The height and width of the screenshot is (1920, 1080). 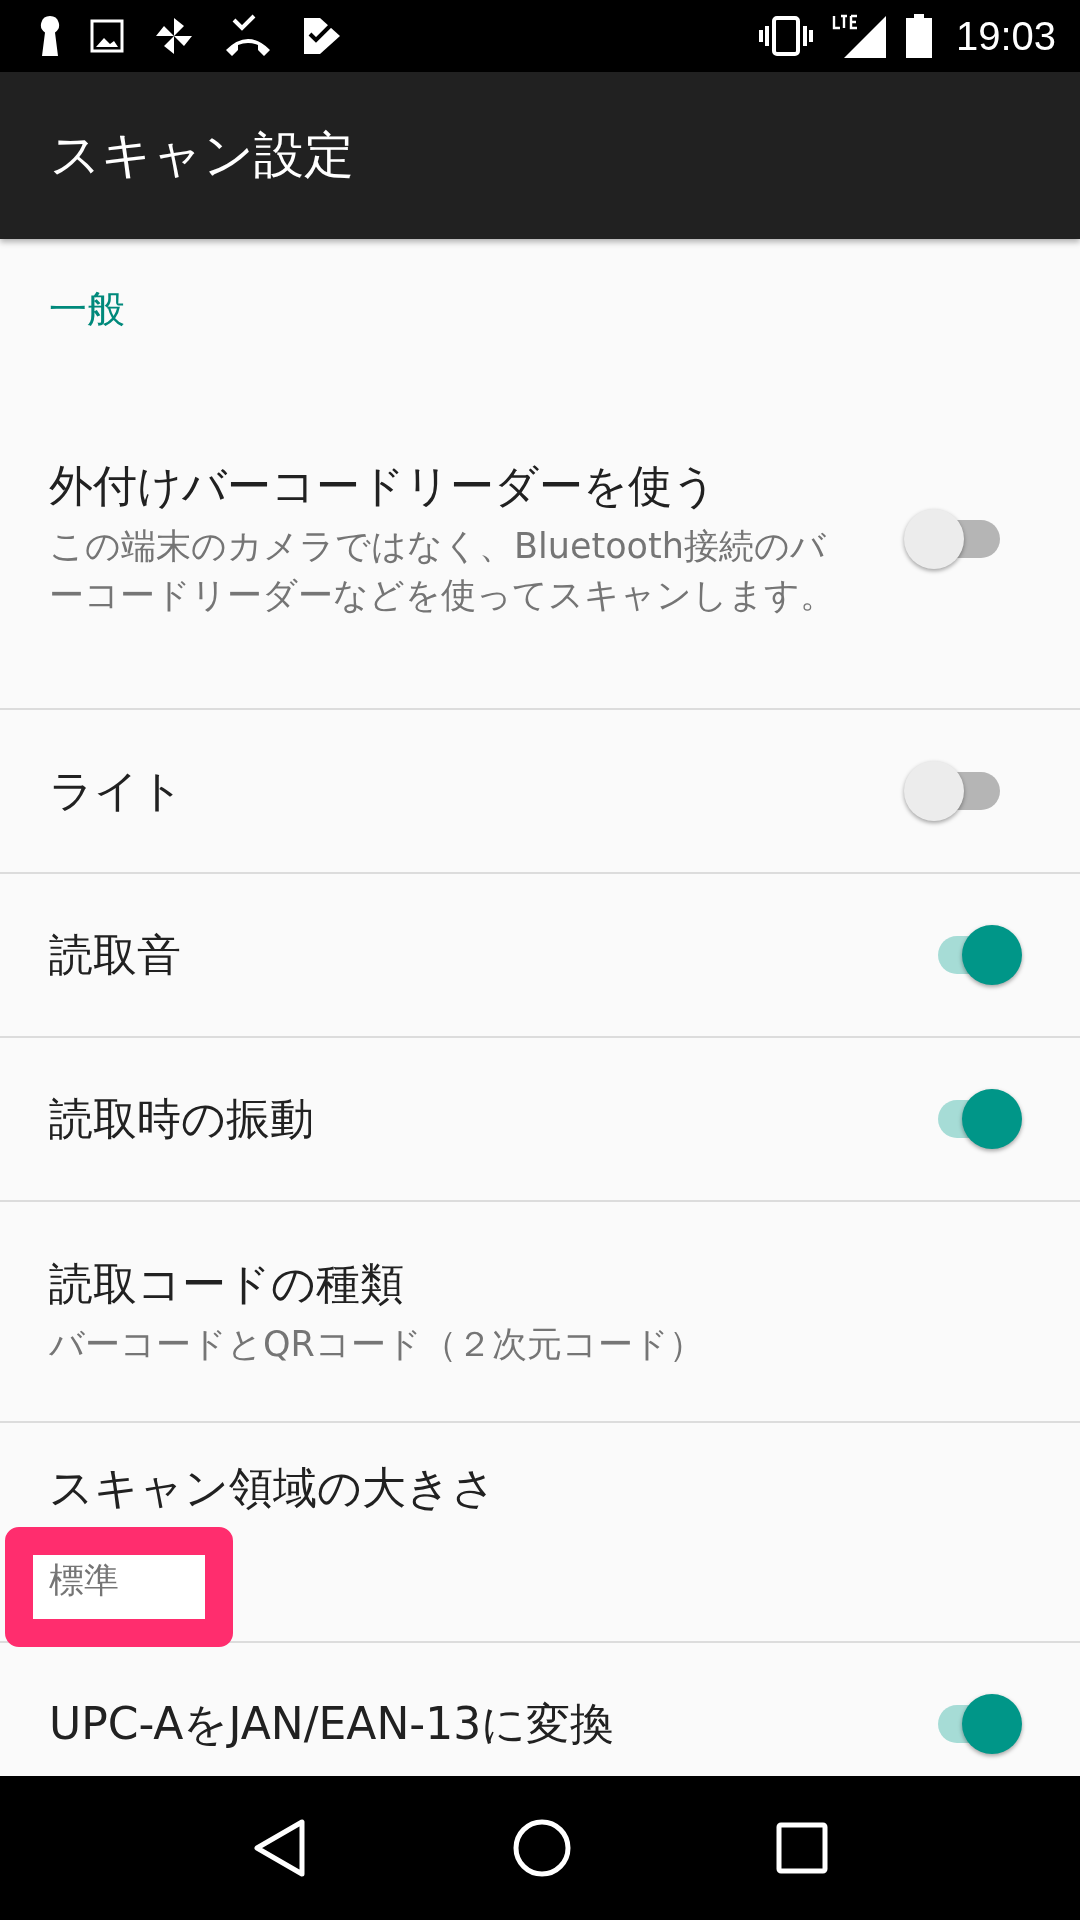 What do you see at coordinates (272, 1488) in the screenshot?
I see `setting-title: スキャン領域の大きさ` at bounding box center [272, 1488].